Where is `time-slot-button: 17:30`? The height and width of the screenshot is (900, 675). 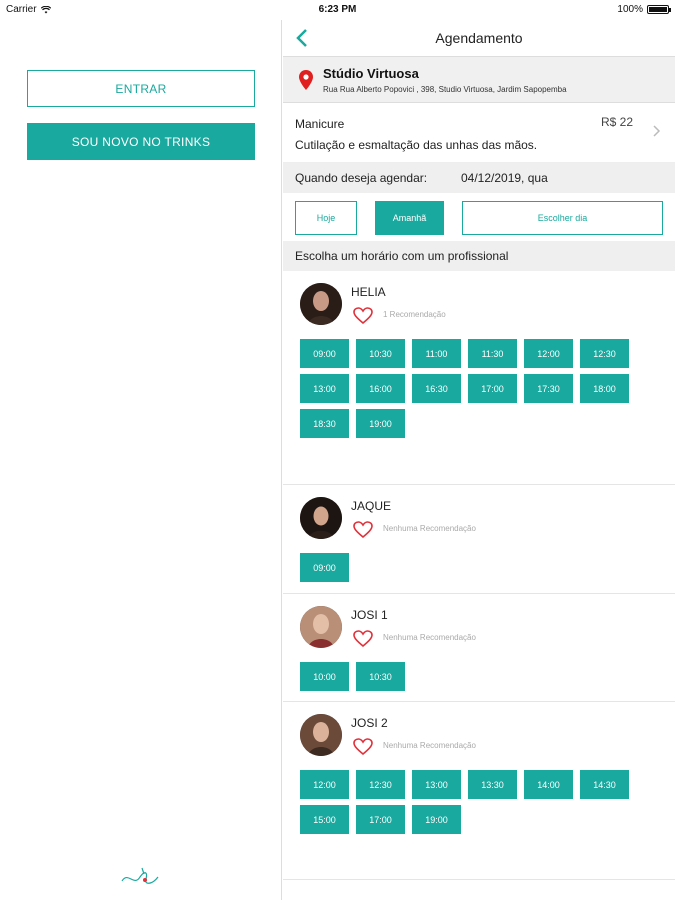 time-slot-button: 17:30 is located at coordinates (548, 388).